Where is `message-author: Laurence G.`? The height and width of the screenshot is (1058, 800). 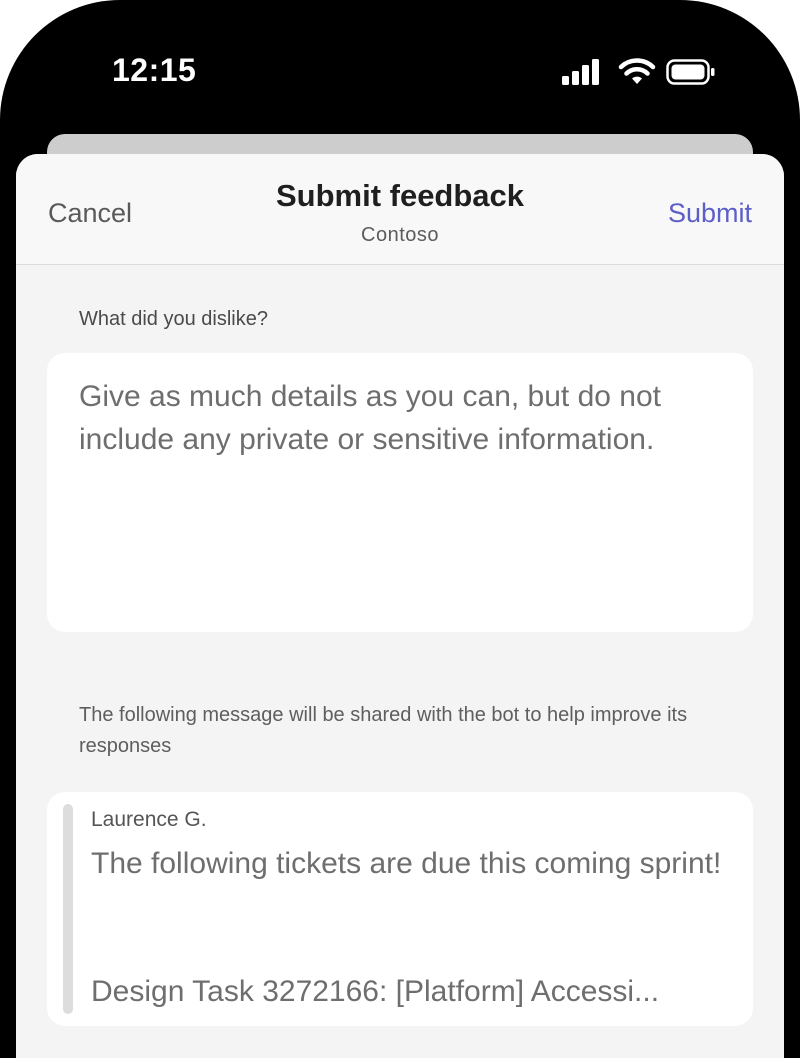
message-author: Laurence G. is located at coordinates (149, 819).